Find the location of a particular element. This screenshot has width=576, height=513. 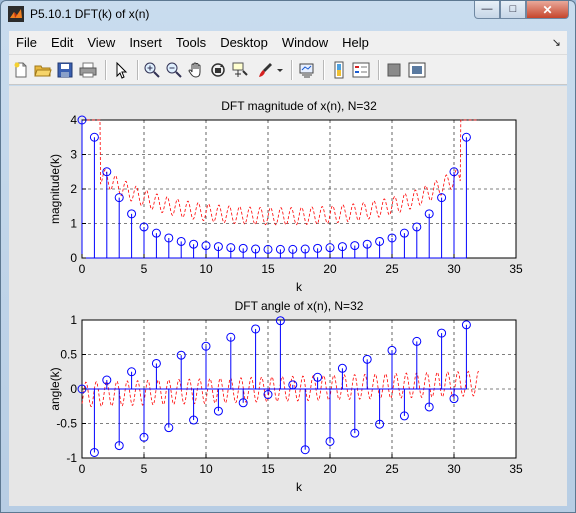

axes-title: DFT magnitude of x(n), N=32 is located at coordinates (299, 106).